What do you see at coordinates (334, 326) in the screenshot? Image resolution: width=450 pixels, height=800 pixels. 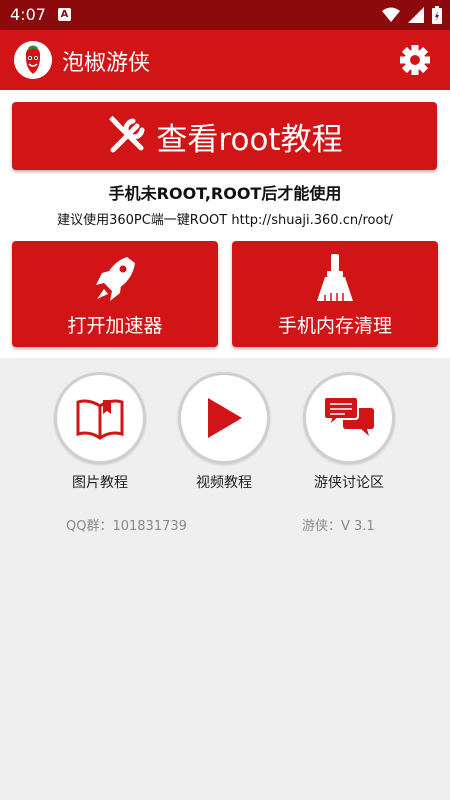 I see `memory-clean-label: 手机内存清理` at bounding box center [334, 326].